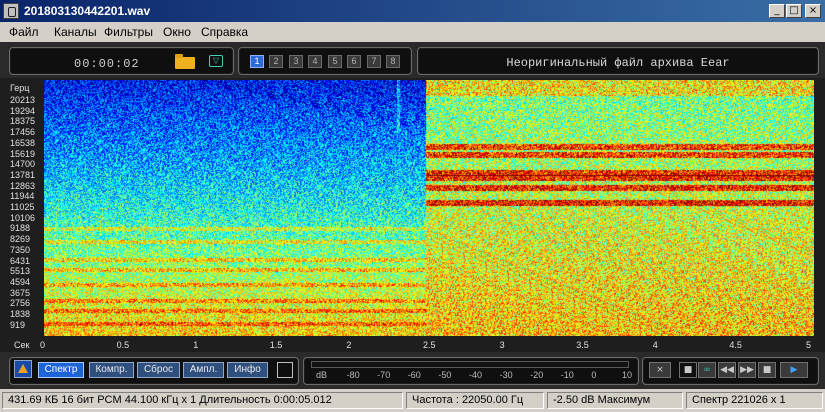 The width and height of the screenshot is (825, 412). What do you see at coordinates (43, 345) in the screenshot?
I see `x-tick-label: 0` at bounding box center [43, 345].